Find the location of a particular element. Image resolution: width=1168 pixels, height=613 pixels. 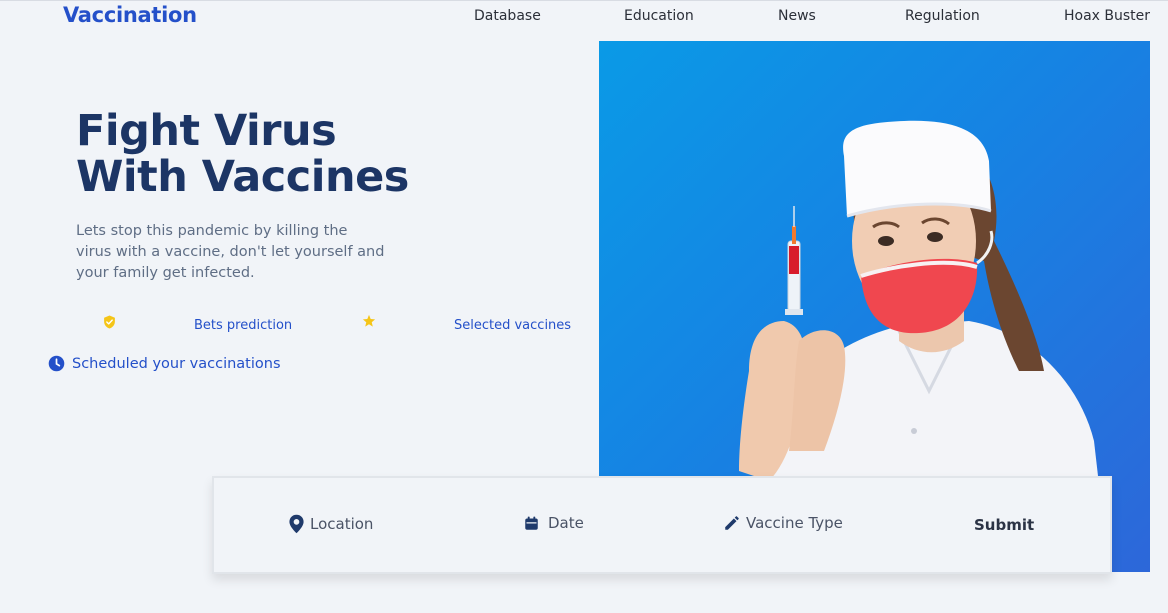

location-label: Location is located at coordinates (342, 524).